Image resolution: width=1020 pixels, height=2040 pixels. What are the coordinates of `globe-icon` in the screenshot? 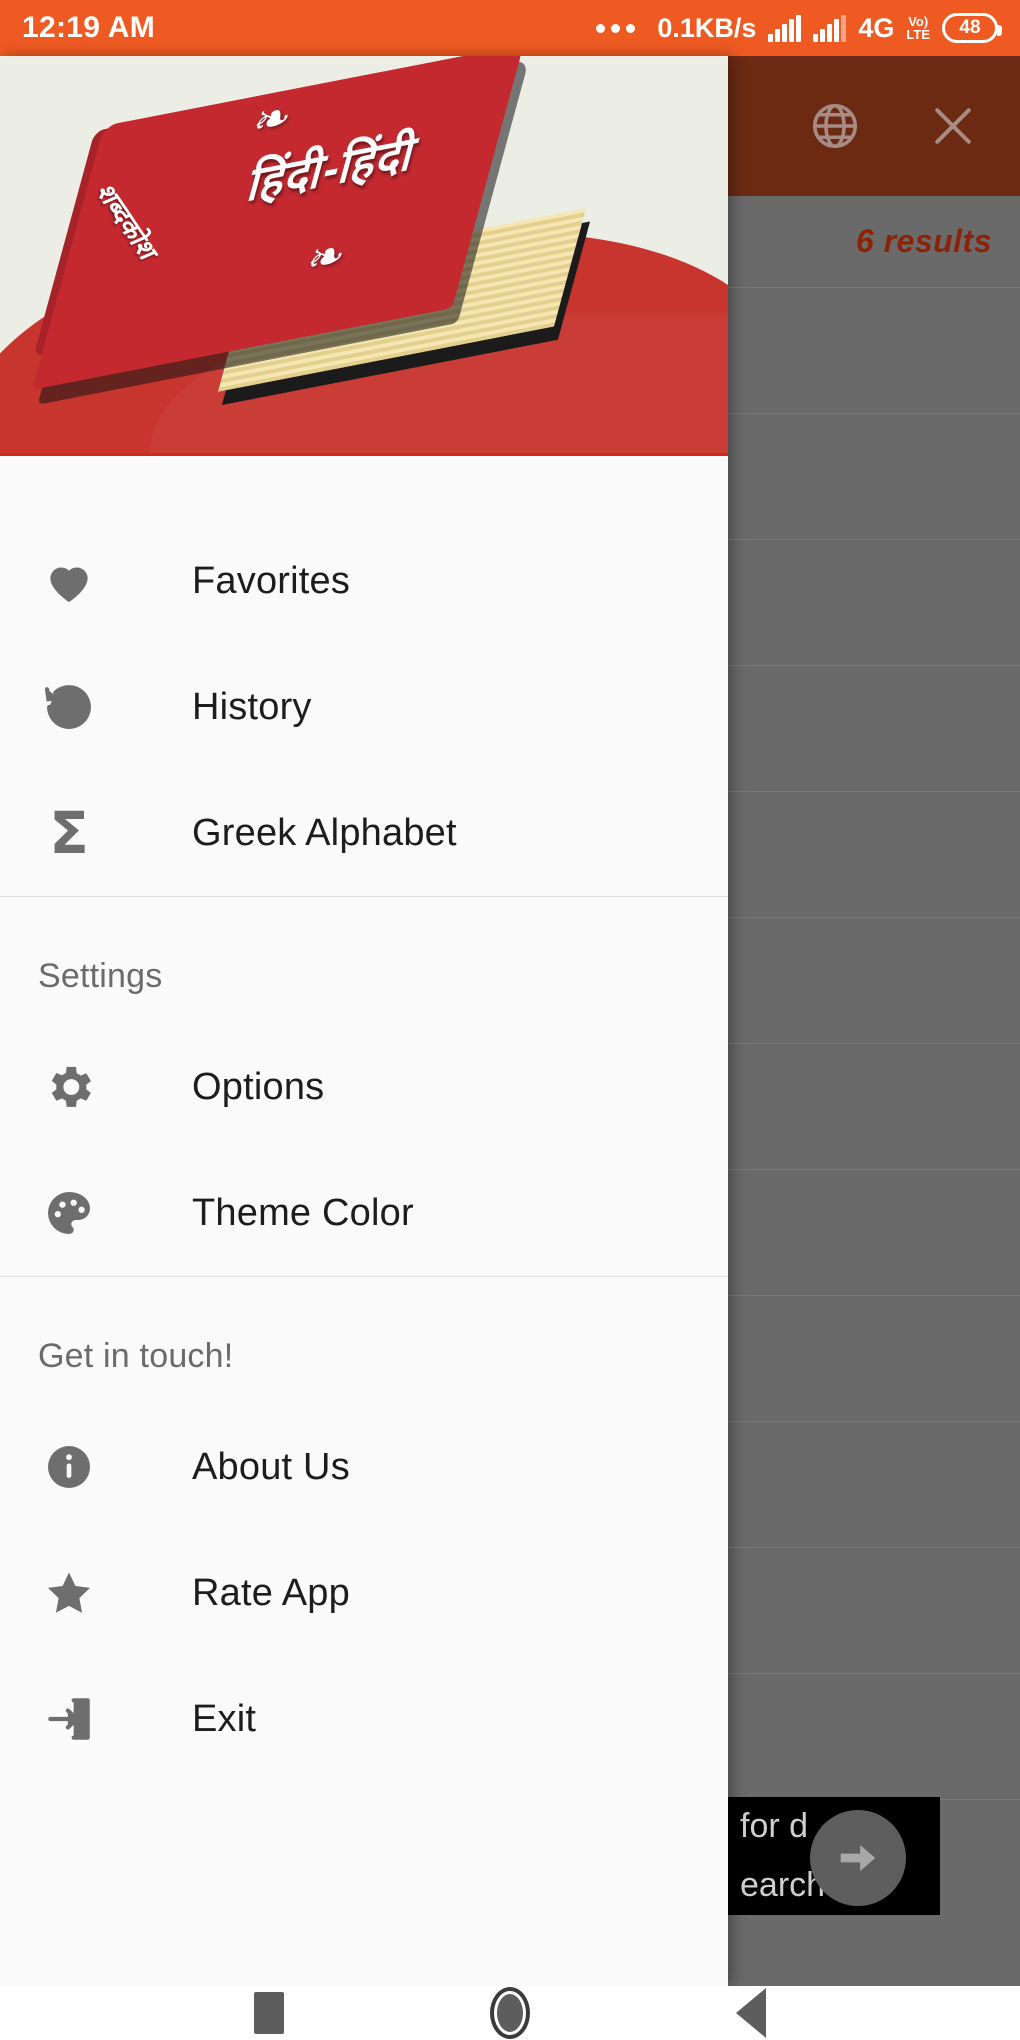 It's located at (835, 126).